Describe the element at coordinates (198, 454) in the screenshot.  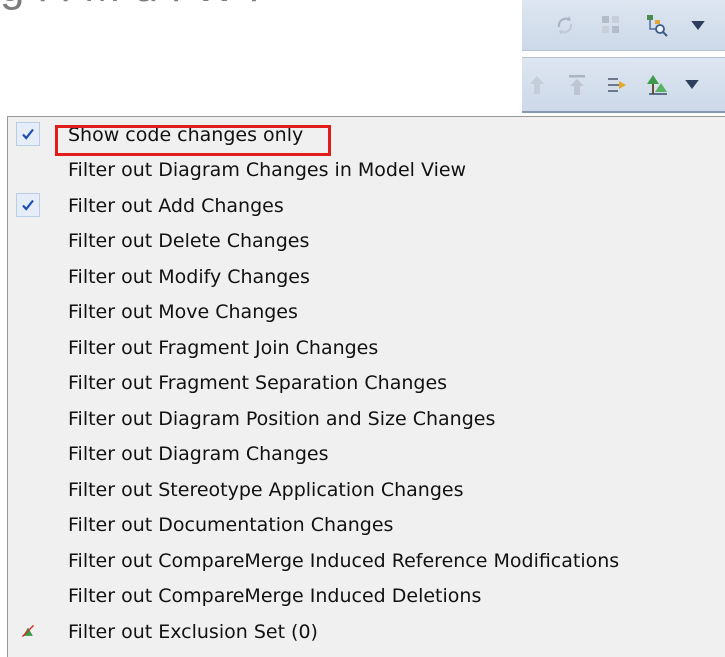
I see `menu-item-label: Filter out Diagram Changes` at that location.